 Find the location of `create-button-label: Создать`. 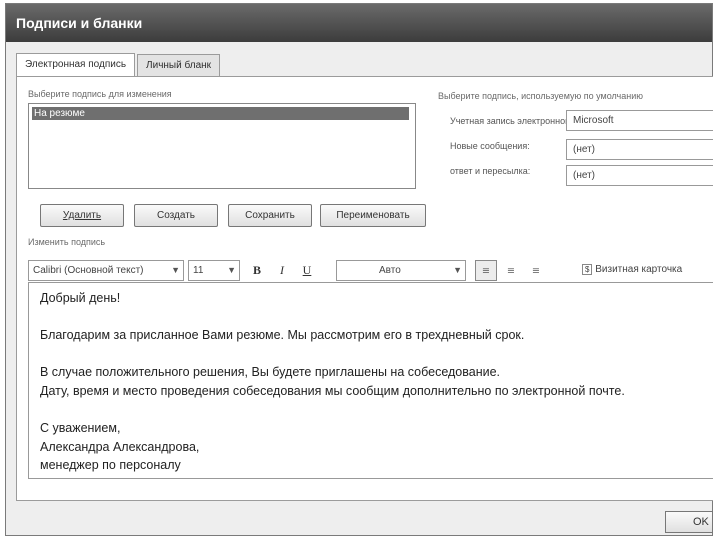

create-button-label: Создать is located at coordinates (175, 215).